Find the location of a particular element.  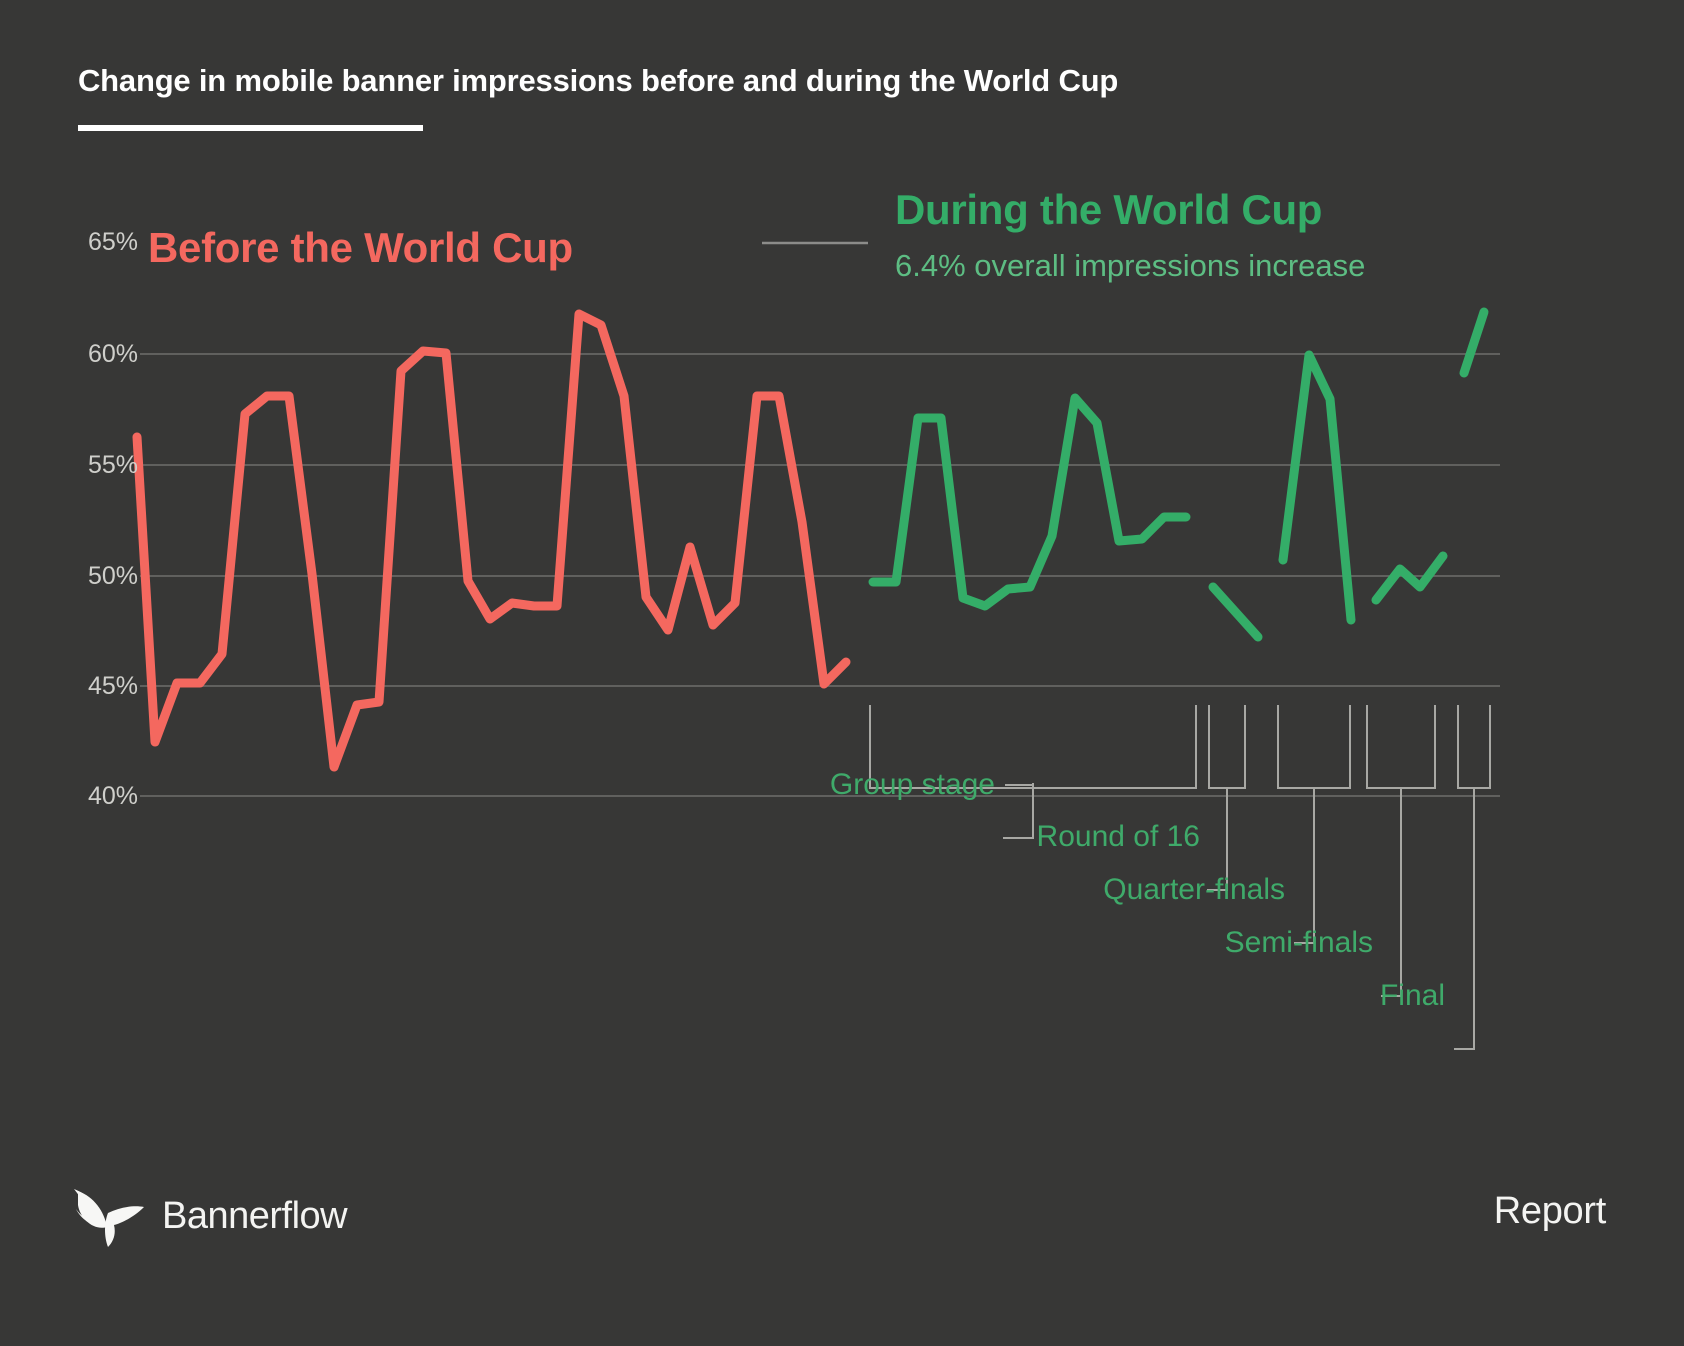

stage-label-round-of-16: Round of 16 is located at coordinates (1118, 836).